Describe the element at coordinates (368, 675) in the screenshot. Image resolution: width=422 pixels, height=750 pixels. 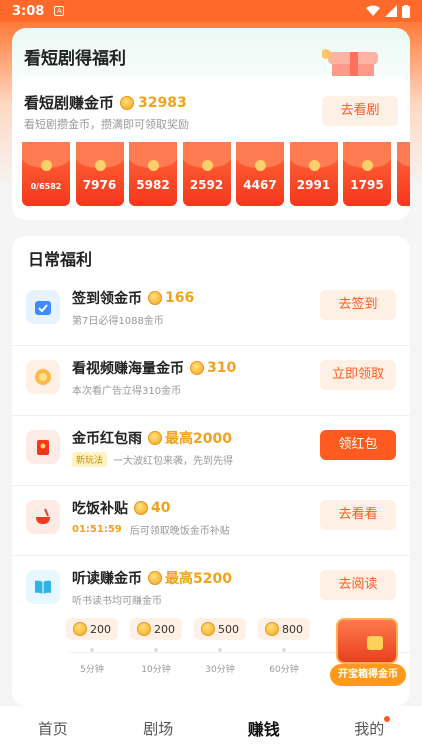
I see `treasure-chest-label: 开宝箱得金币` at that location.